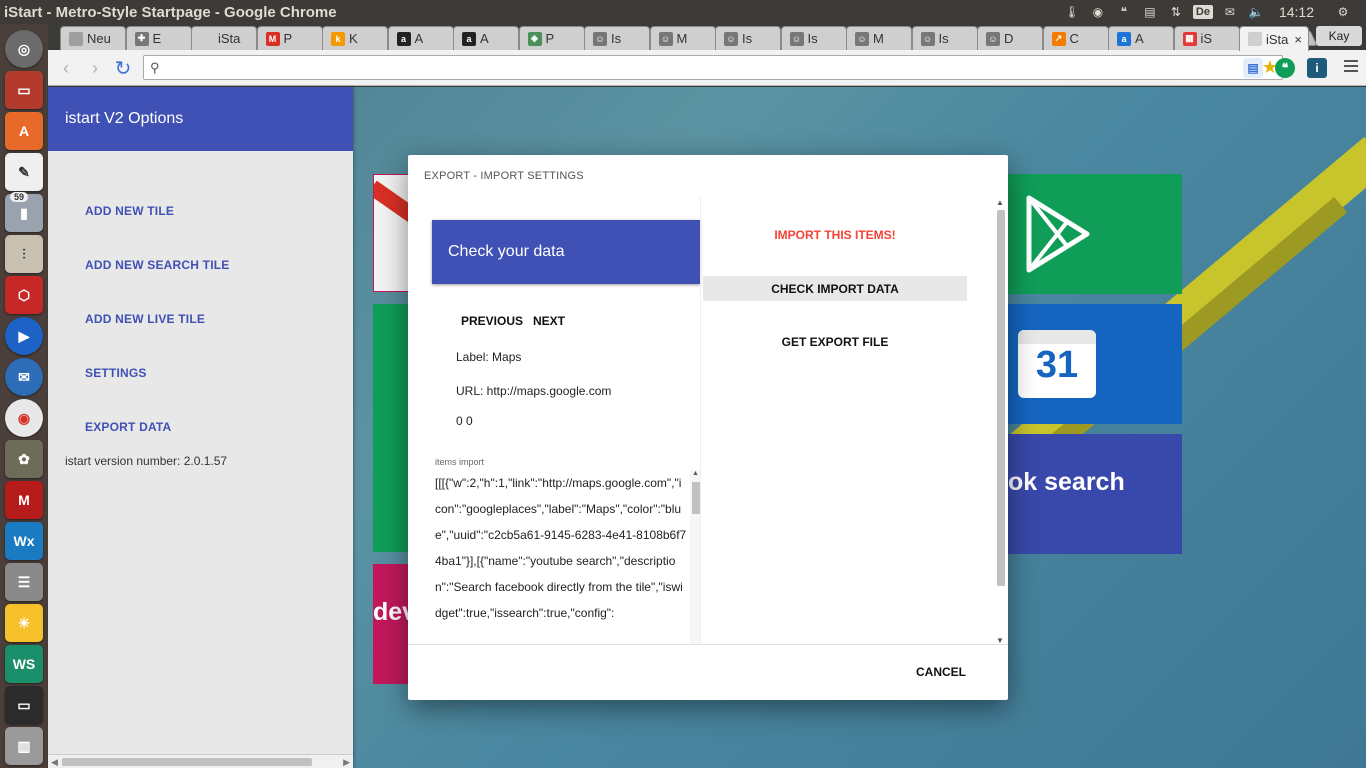 This screenshot has width=1366, height=768. I want to click on scroll-up-icon: ▲, so click(695, 473).